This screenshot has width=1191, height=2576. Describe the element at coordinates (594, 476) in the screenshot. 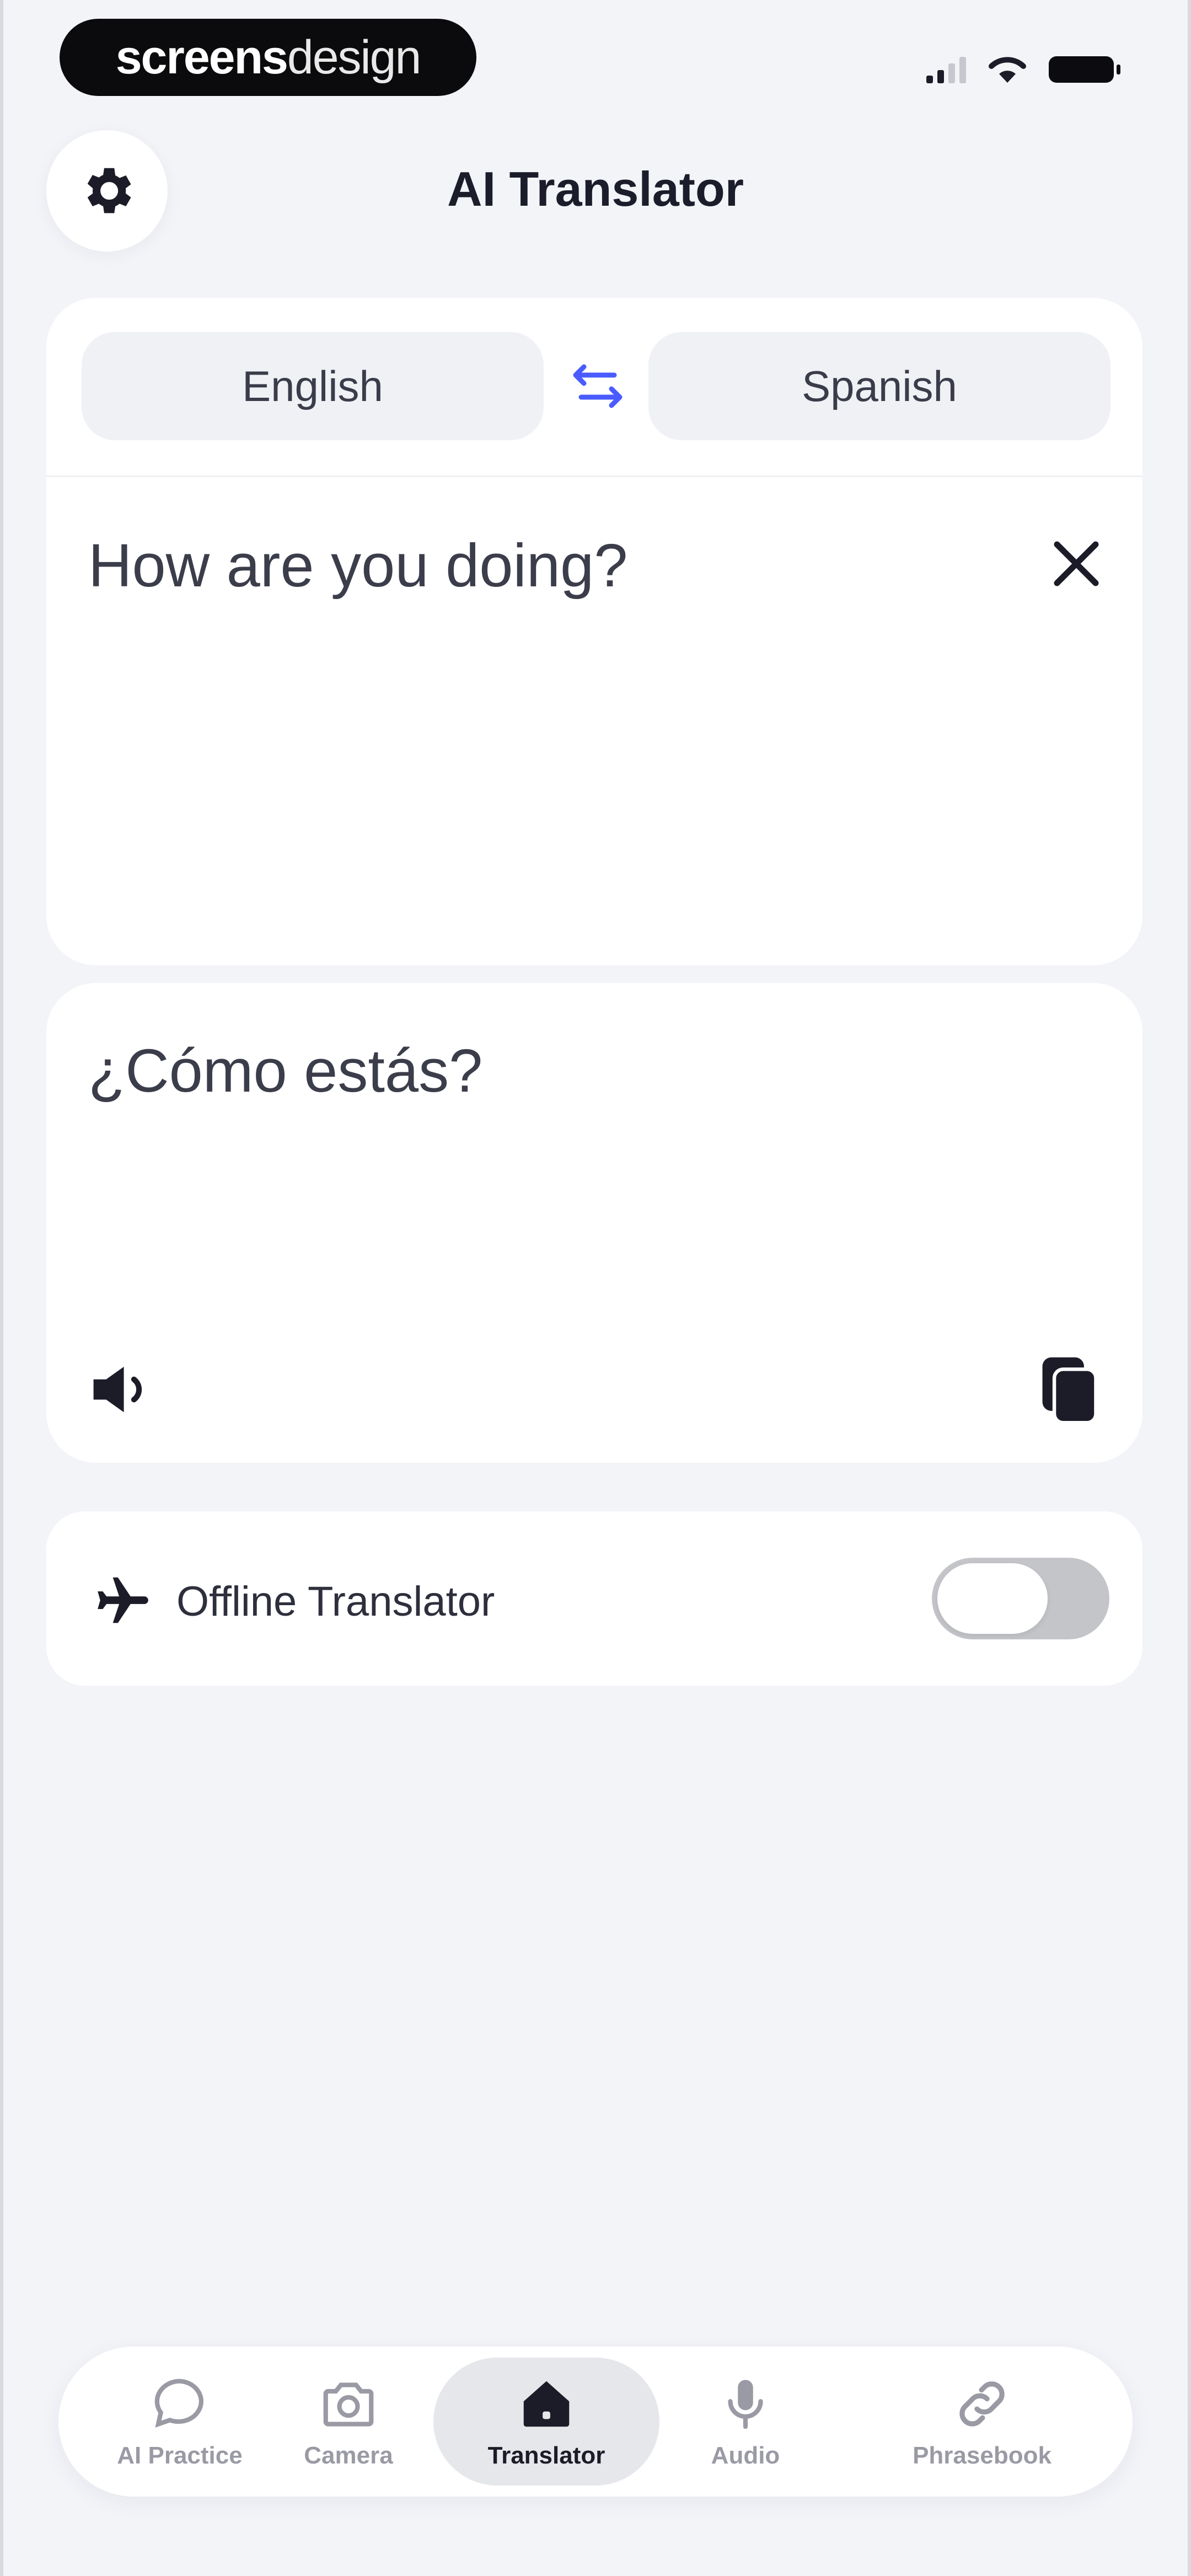

I see `card-divider` at that location.